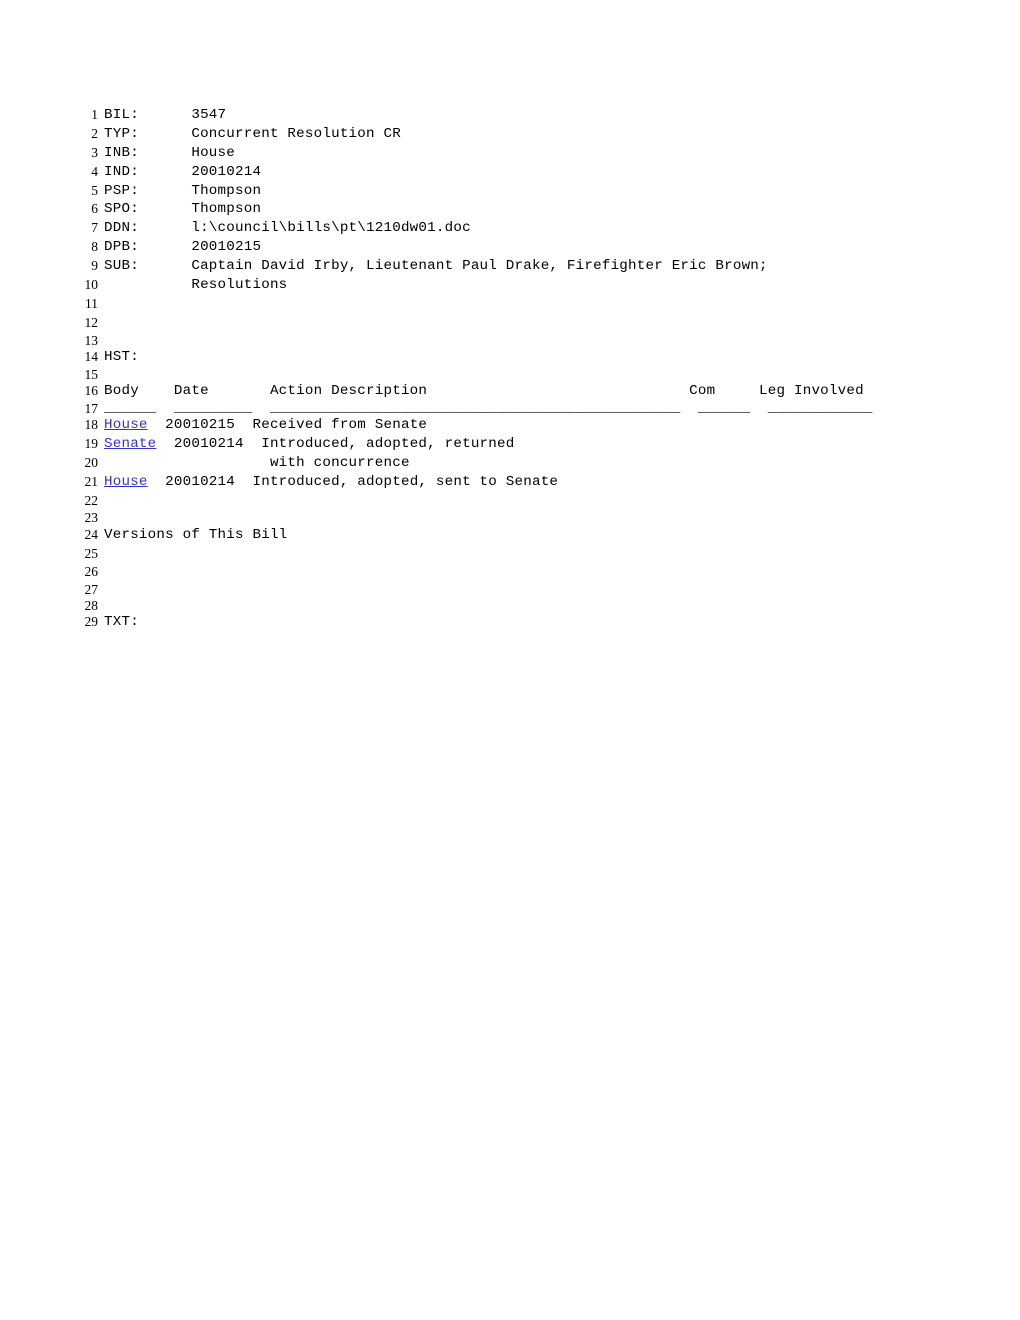 Image resolution: width=1020 pixels, height=1320 pixels. I want to click on history-row-rest: 20010215 Received from Senate, so click(287, 425).